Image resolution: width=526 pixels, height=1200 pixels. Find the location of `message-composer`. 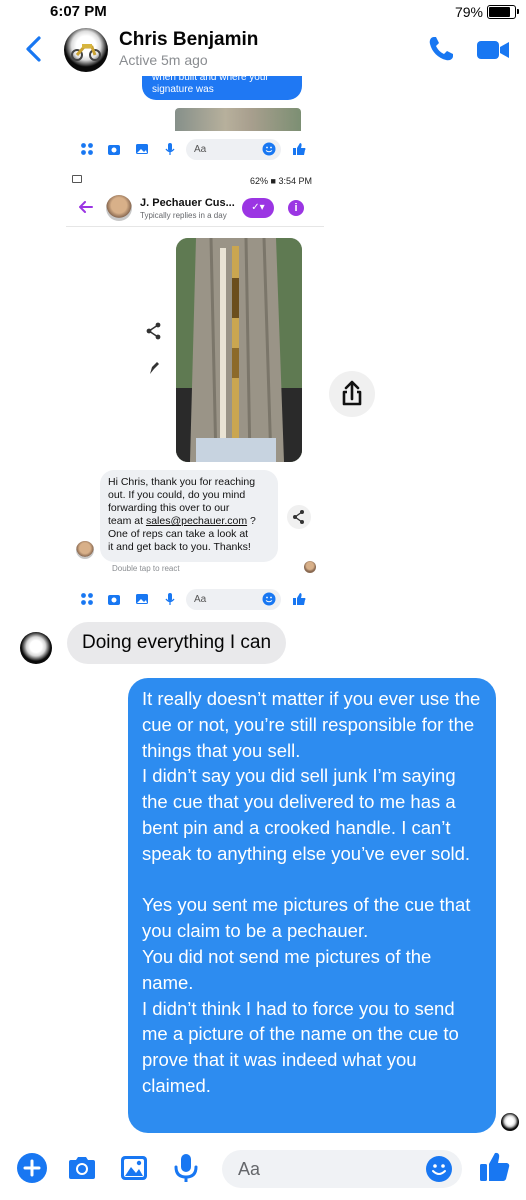

message-composer is located at coordinates (263, 1169).